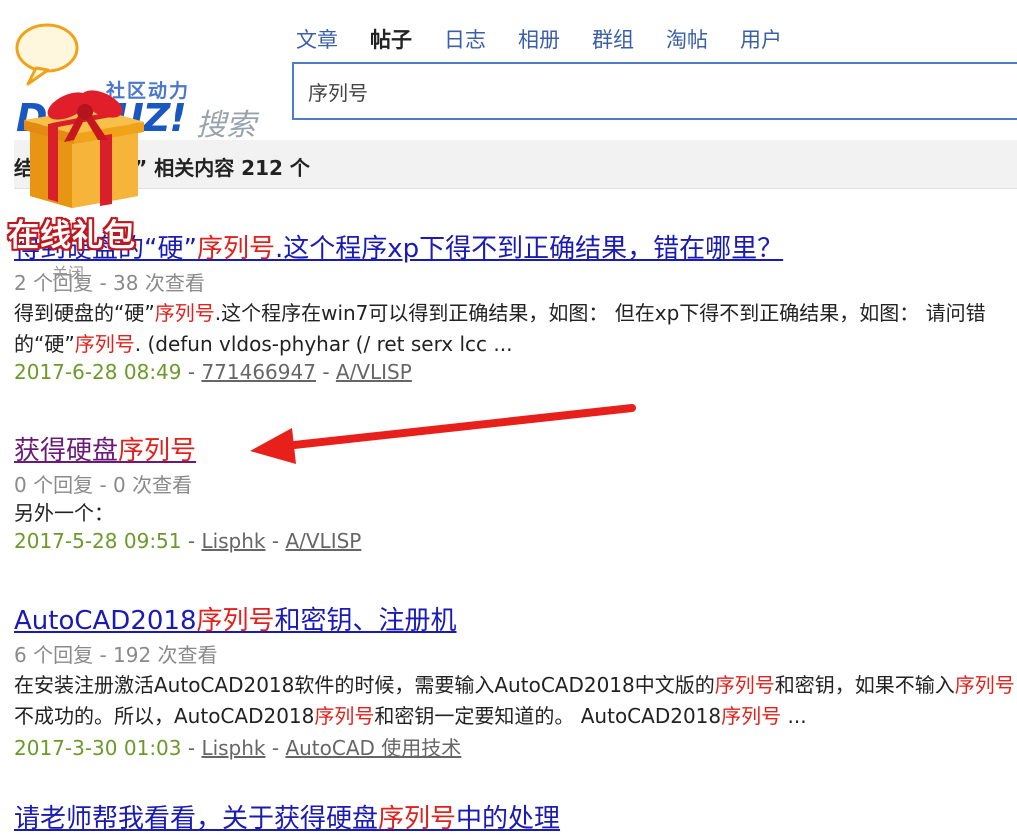 This screenshot has height=835, width=1017. Describe the element at coordinates (103, 485) in the screenshot. I see `result-stats: 0 个回复 - 0 次查看` at that location.